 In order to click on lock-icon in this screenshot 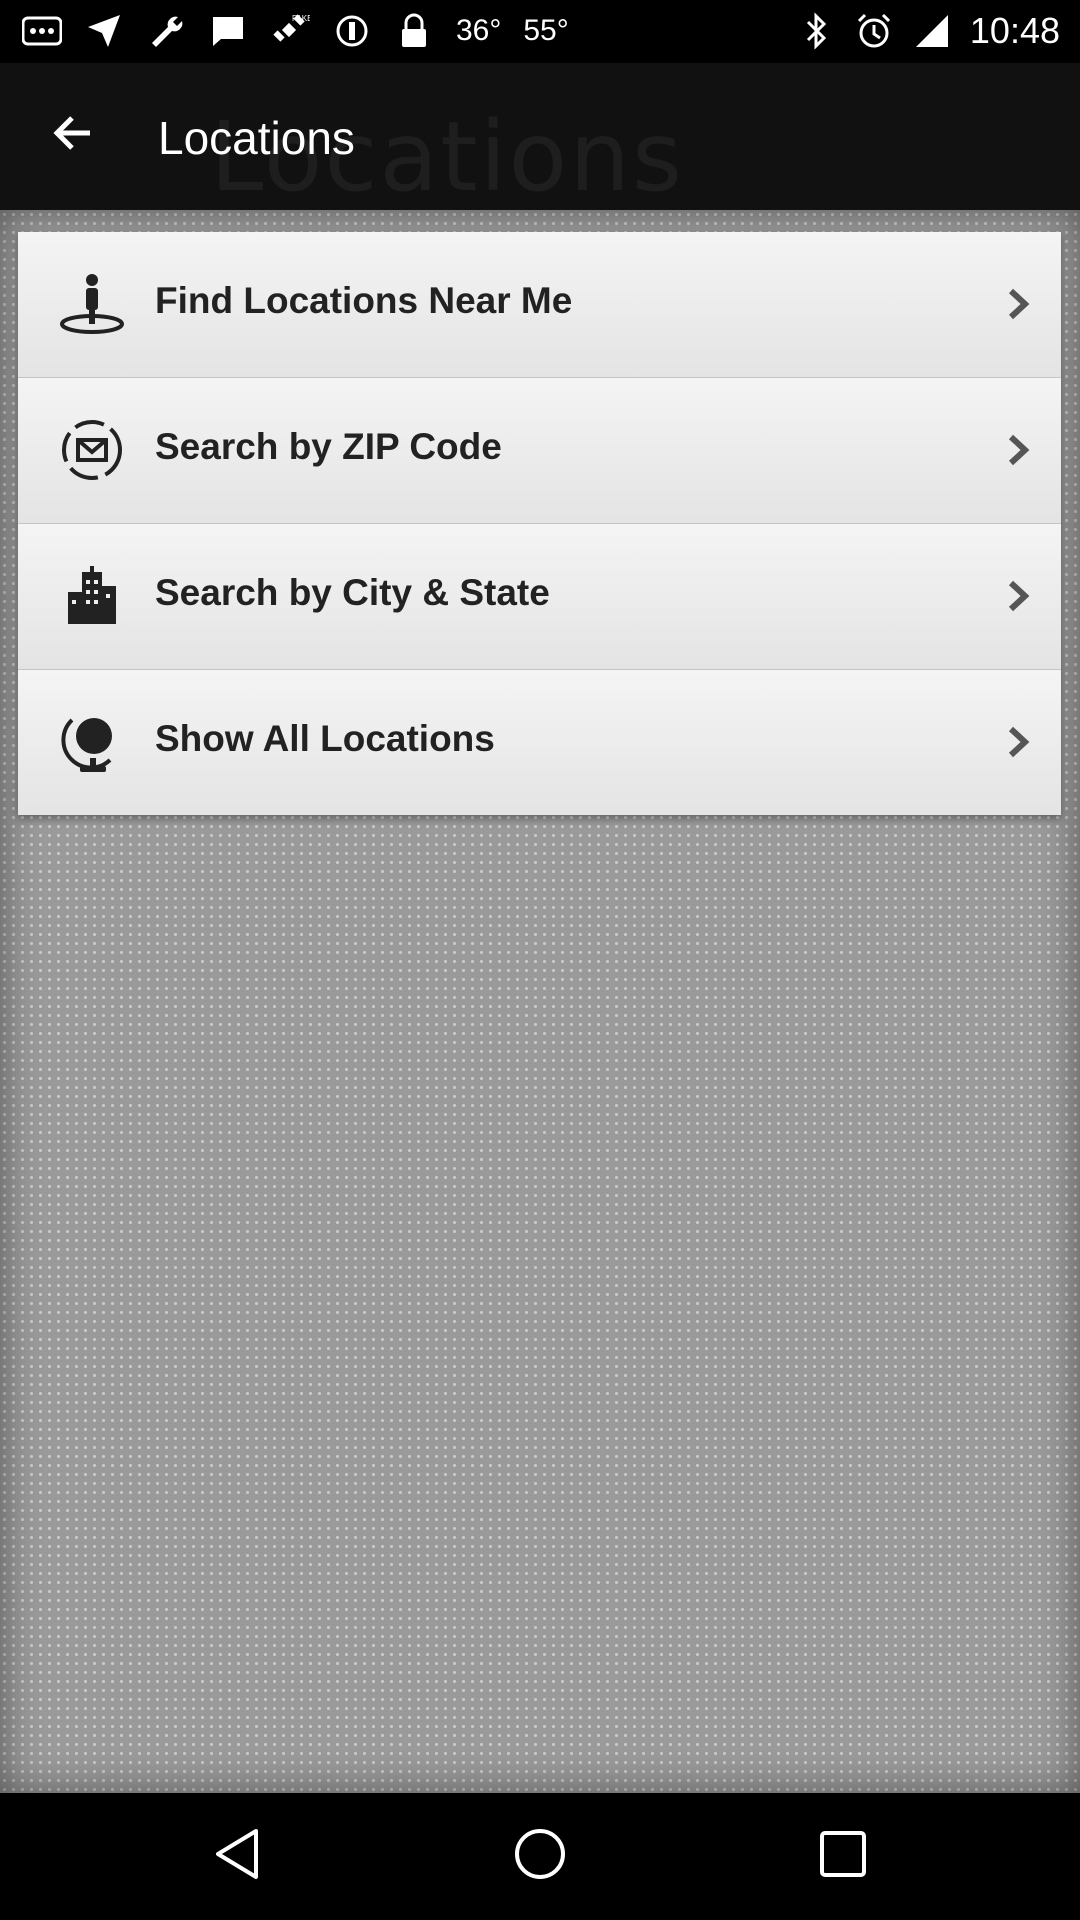, I will do `click(414, 31)`.